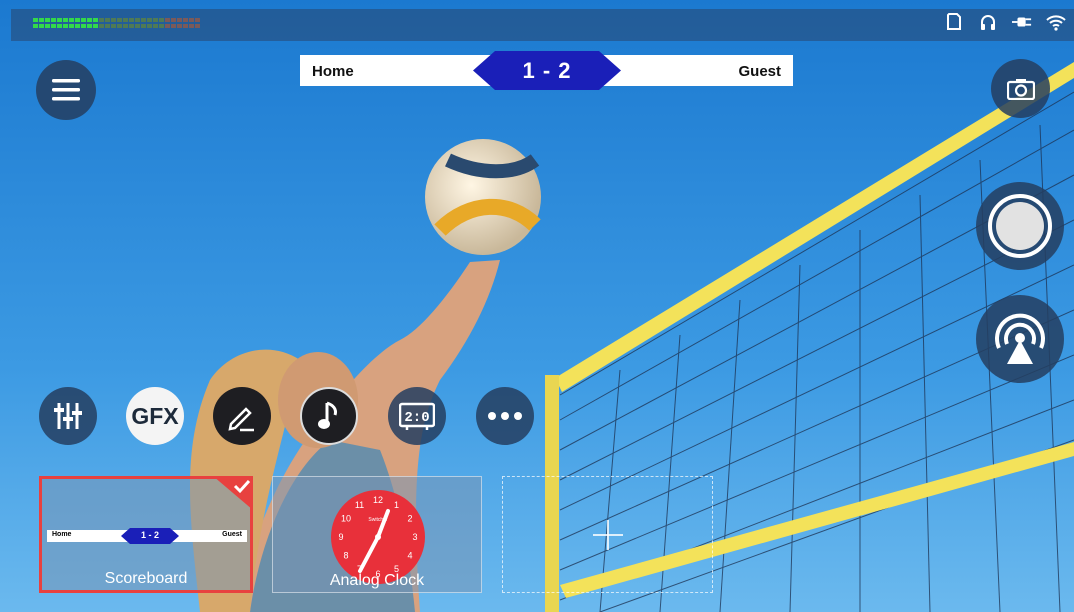 This screenshot has width=1074, height=612. Describe the element at coordinates (333, 71) in the screenshot. I see `home-team-name: Home` at that location.